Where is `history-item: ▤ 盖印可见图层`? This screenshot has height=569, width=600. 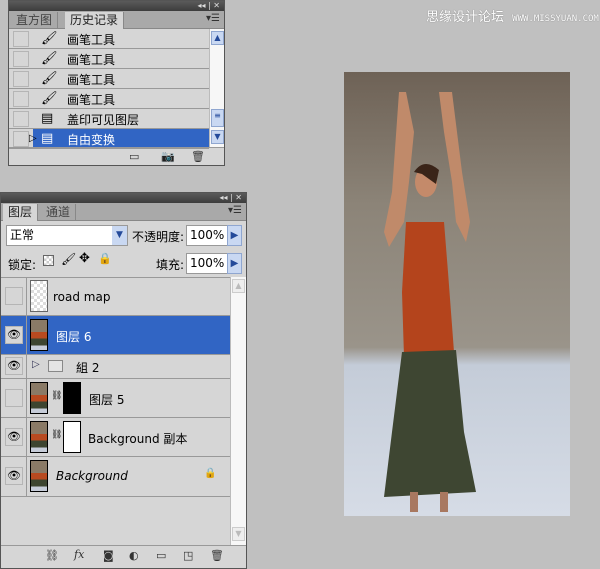
history-item: ▤ 盖印可见图层 is located at coordinates (109, 119).